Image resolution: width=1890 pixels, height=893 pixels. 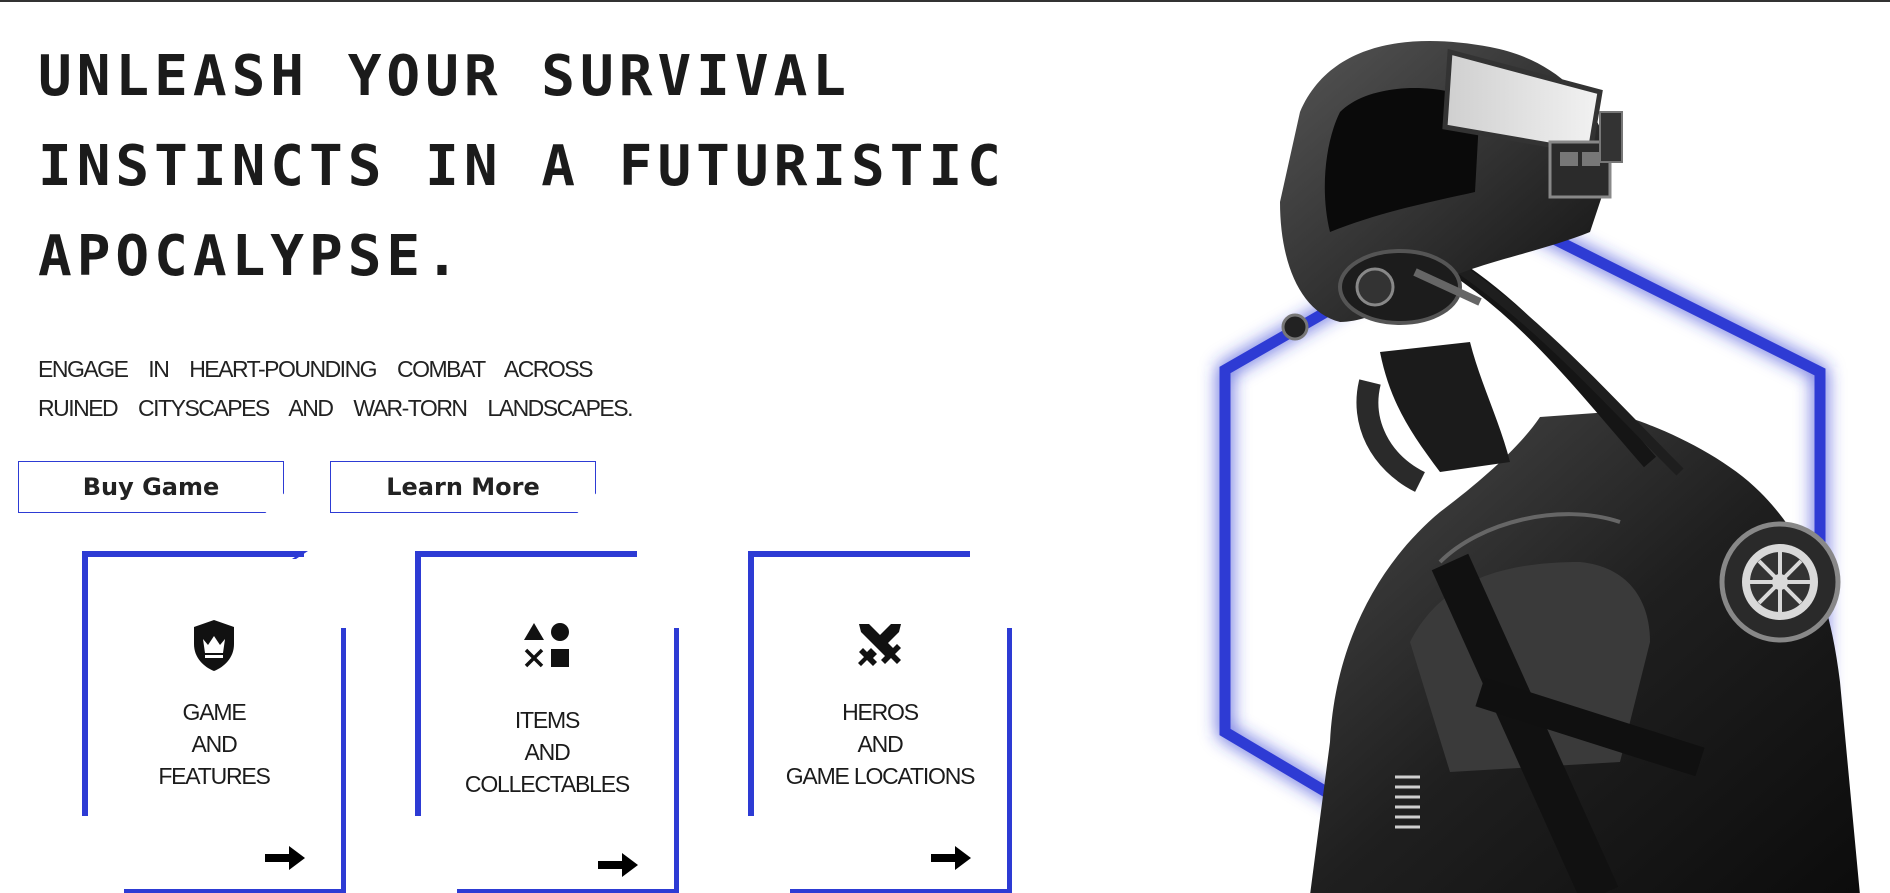 What do you see at coordinates (151, 487) in the screenshot?
I see `buy-game-button: Buy Game` at bounding box center [151, 487].